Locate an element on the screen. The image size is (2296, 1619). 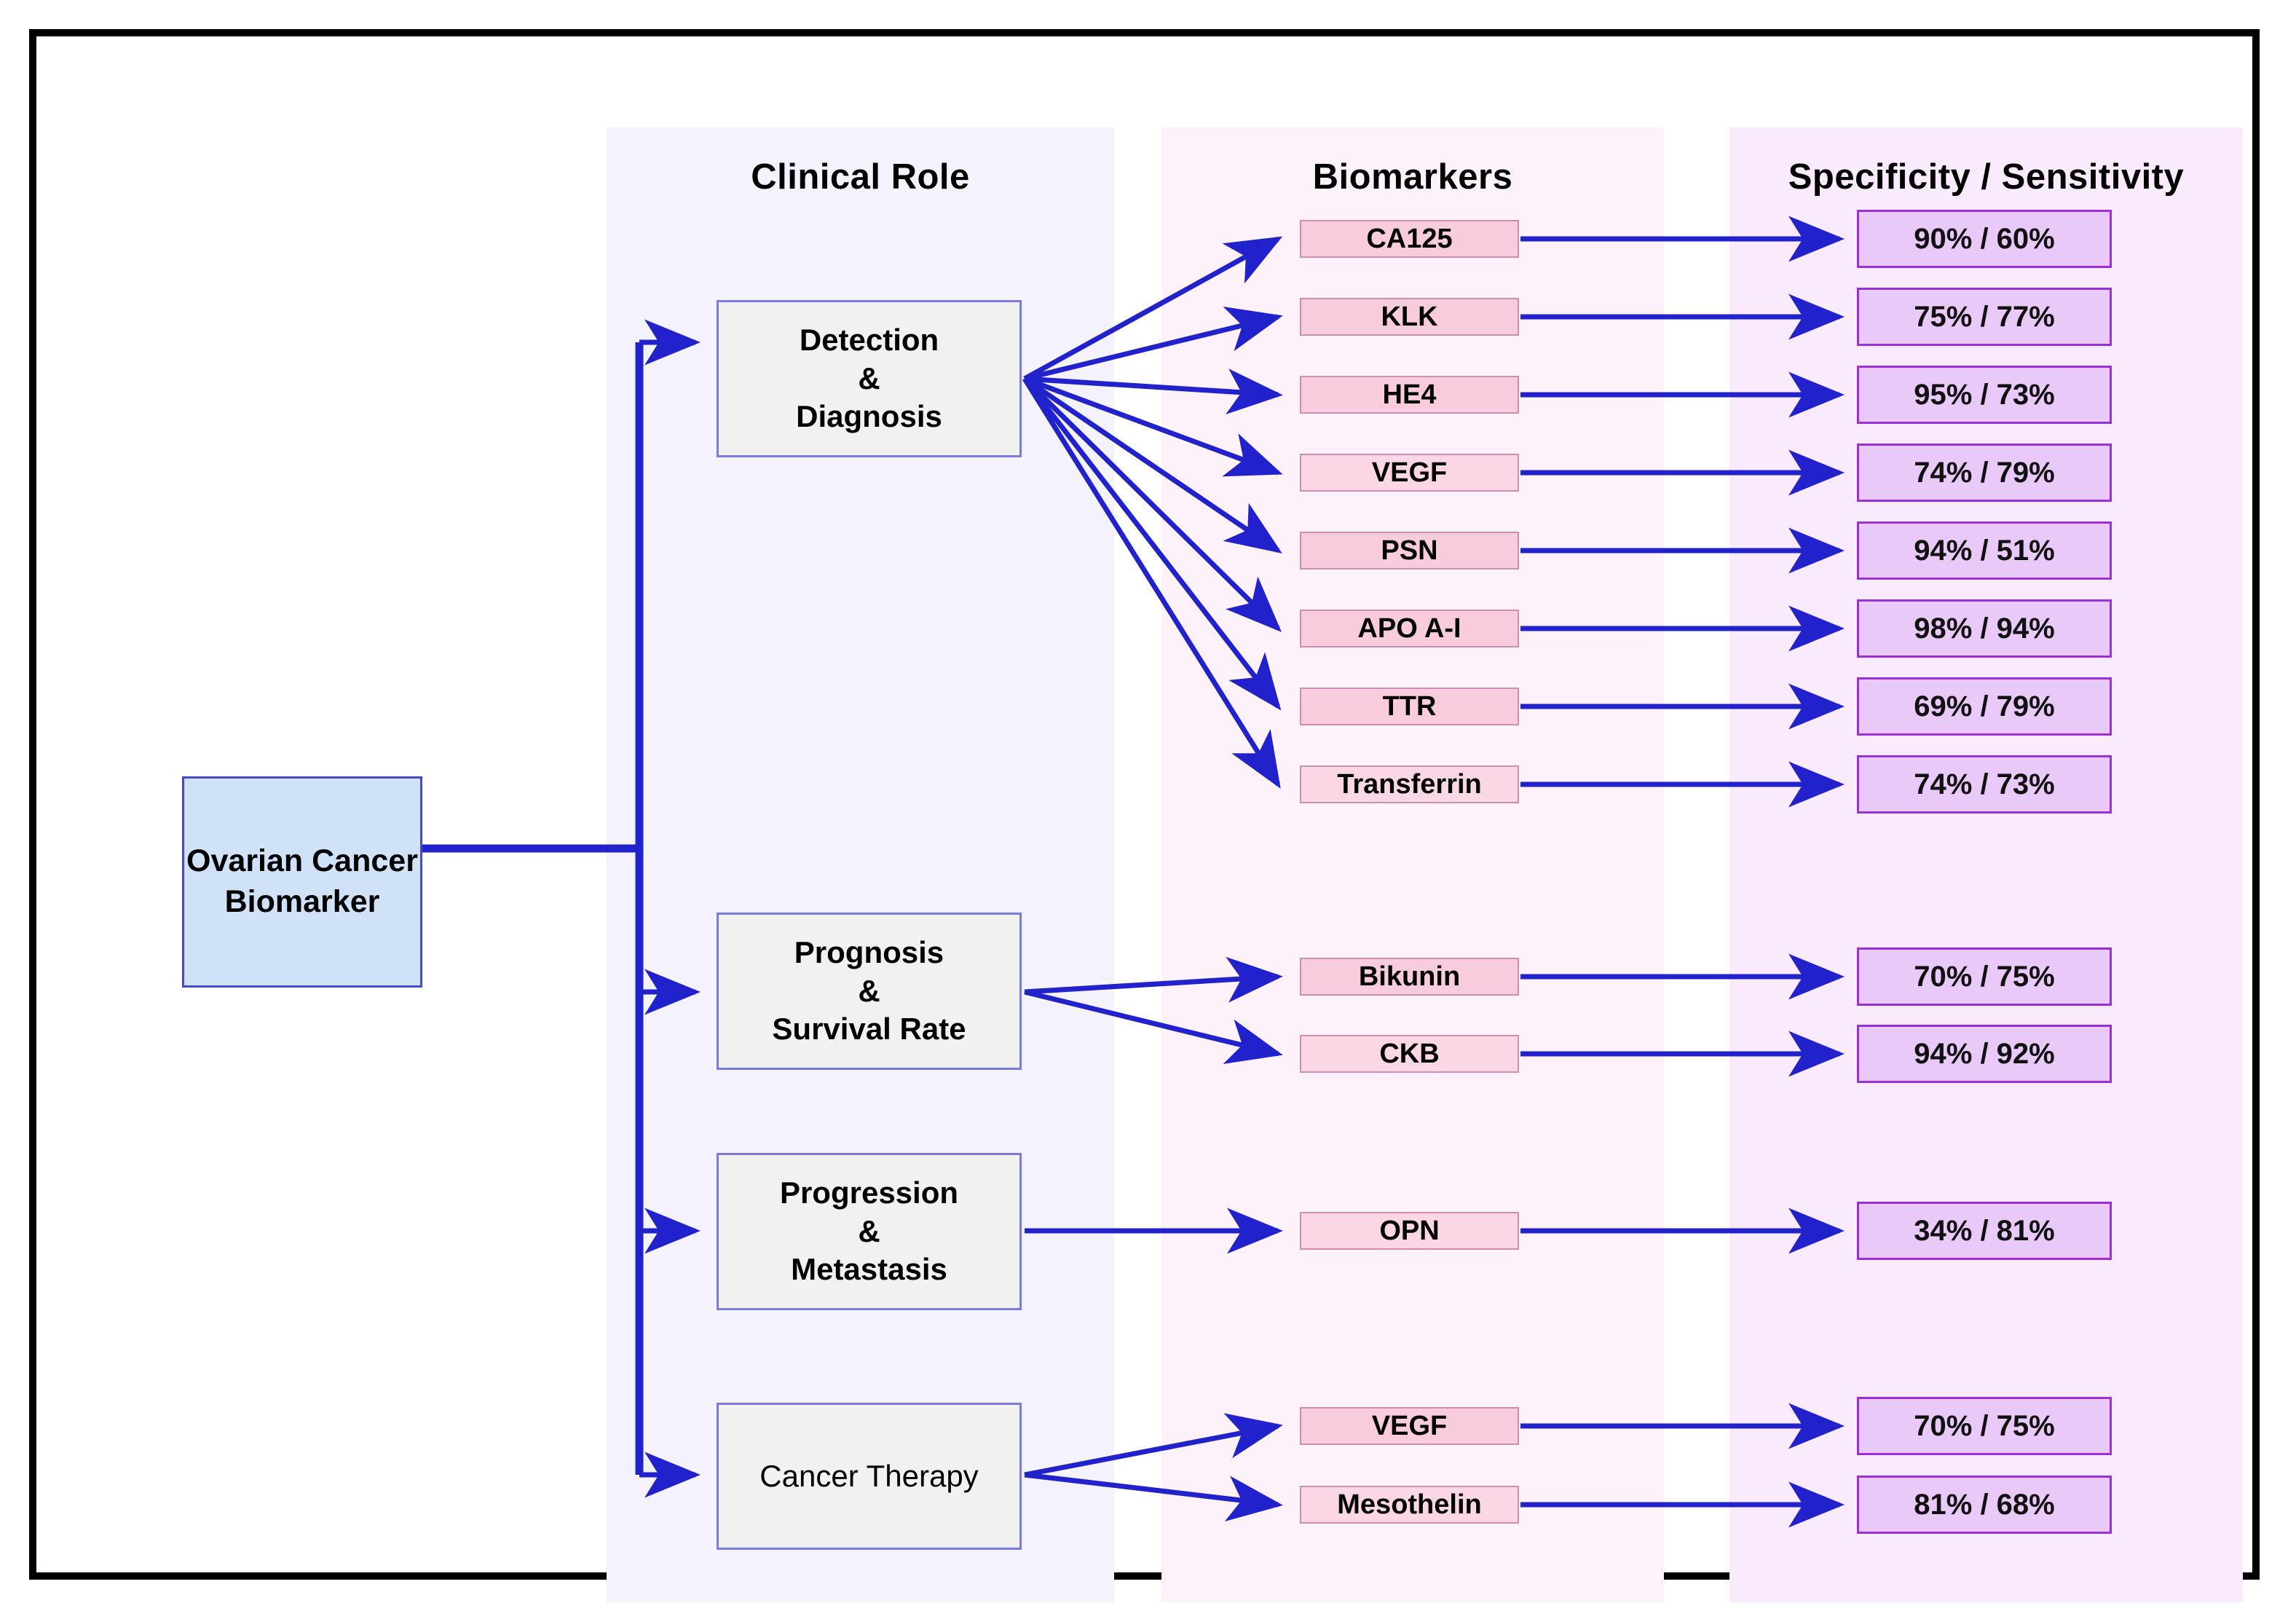
metric-node-ttr: 69% / 79% is located at coordinates (1984, 706).